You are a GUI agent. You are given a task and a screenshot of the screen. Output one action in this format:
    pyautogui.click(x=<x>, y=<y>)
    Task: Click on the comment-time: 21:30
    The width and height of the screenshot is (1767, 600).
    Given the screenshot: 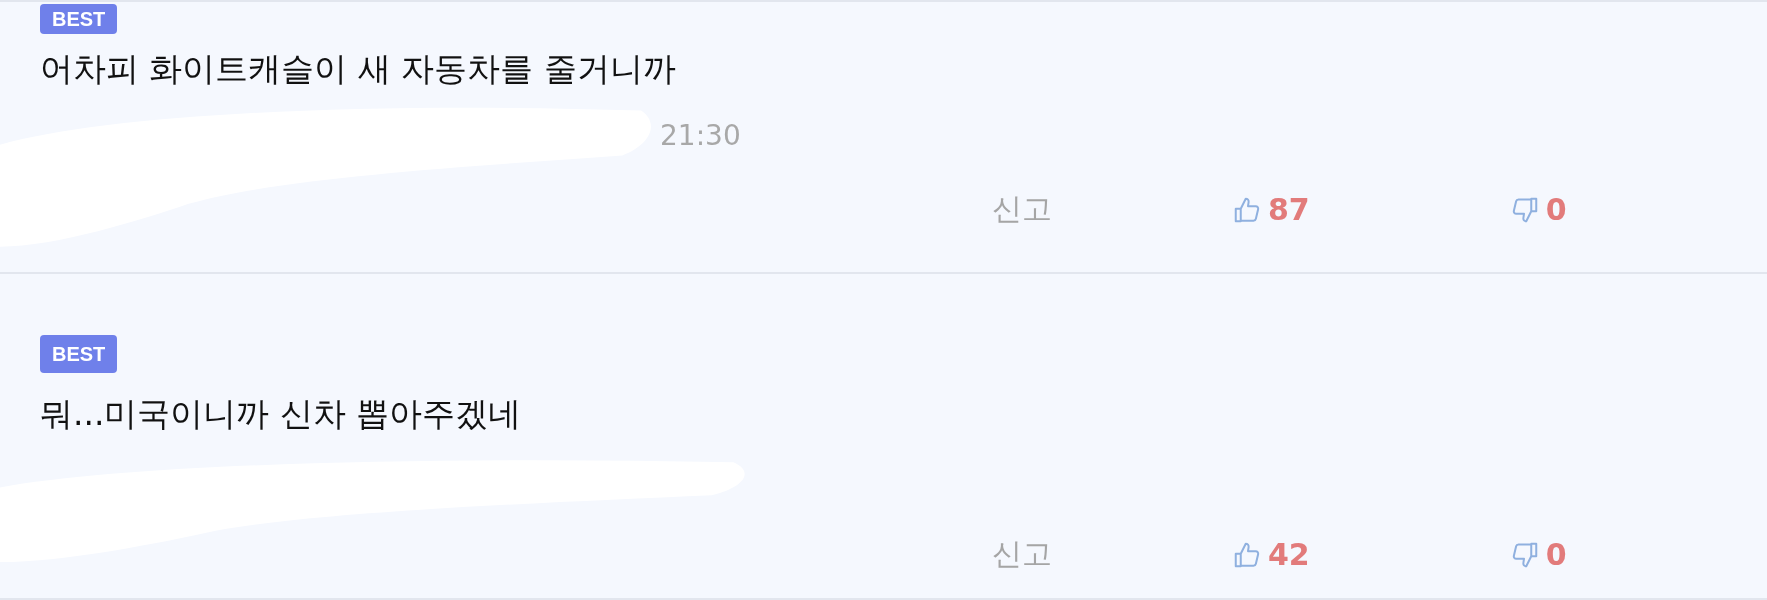 What is the action you would take?
    pyautogui.click(x=700, y=135)
    